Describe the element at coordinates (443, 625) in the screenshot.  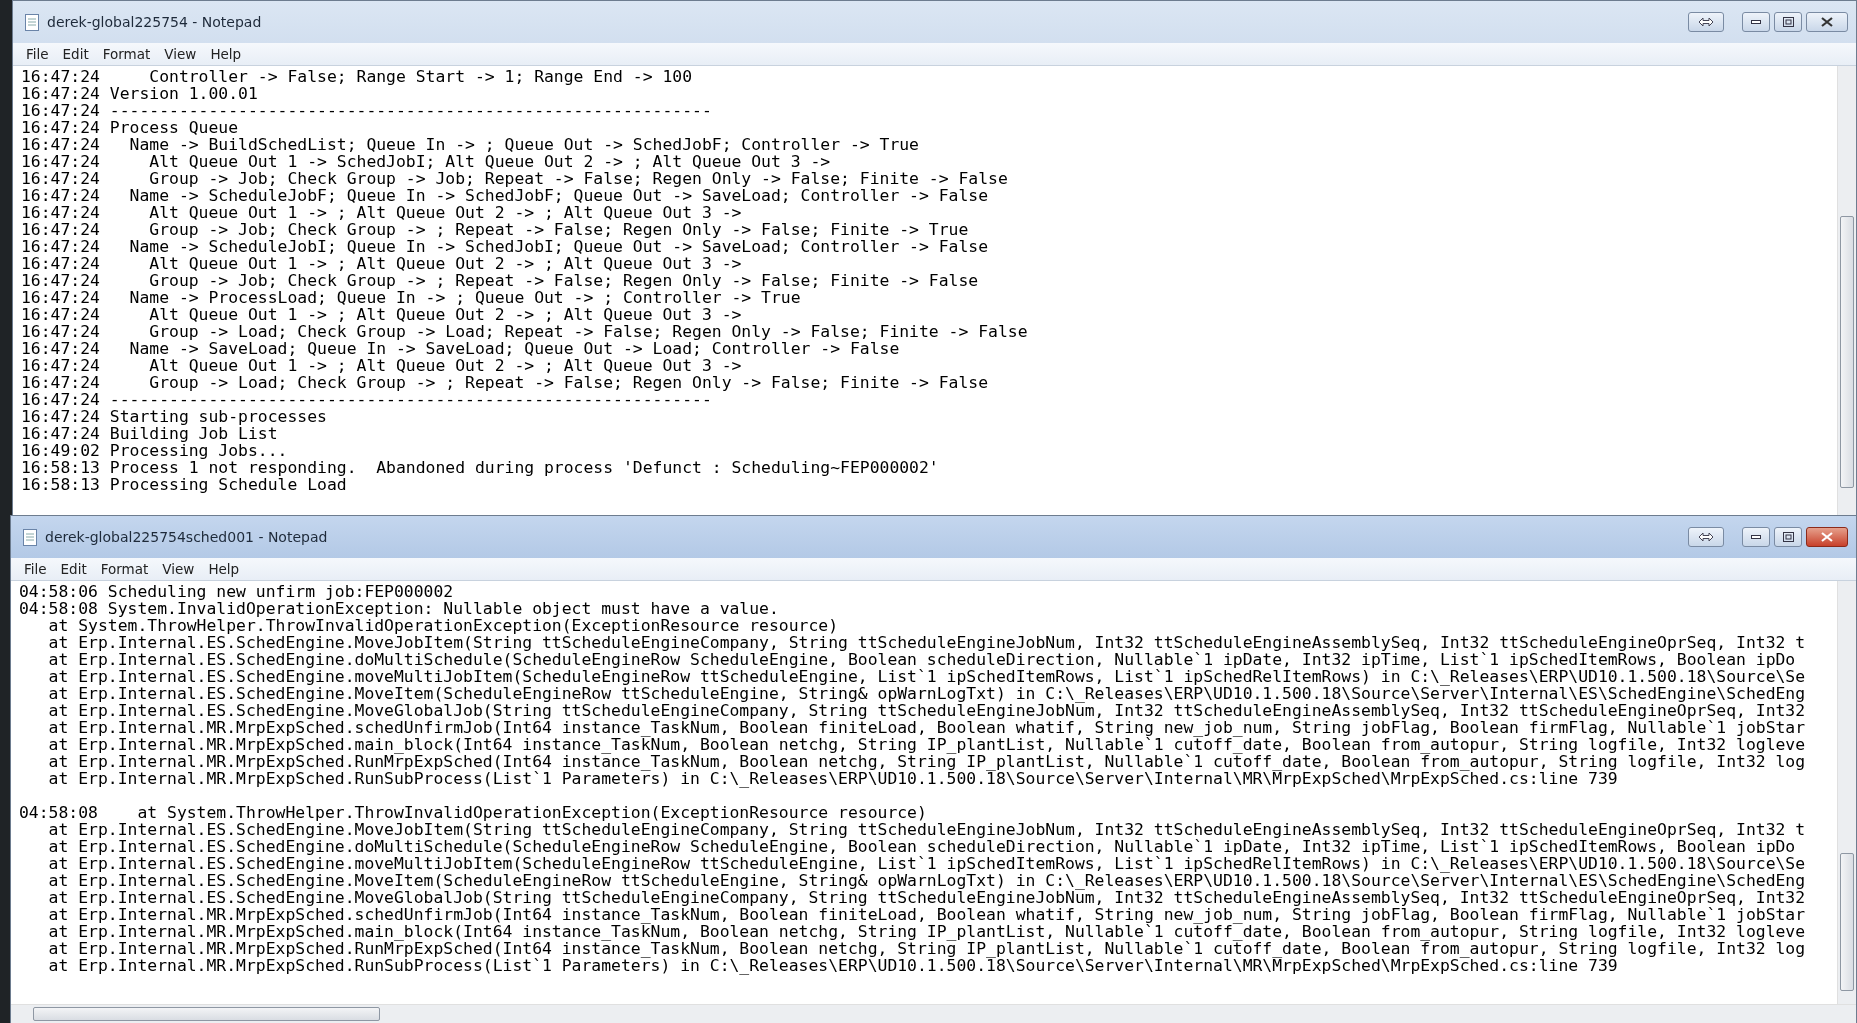
I see `text-line: at System.ThrowHelper.ThrowInvalidOperationException(ExceptionResource resource)` at that location.